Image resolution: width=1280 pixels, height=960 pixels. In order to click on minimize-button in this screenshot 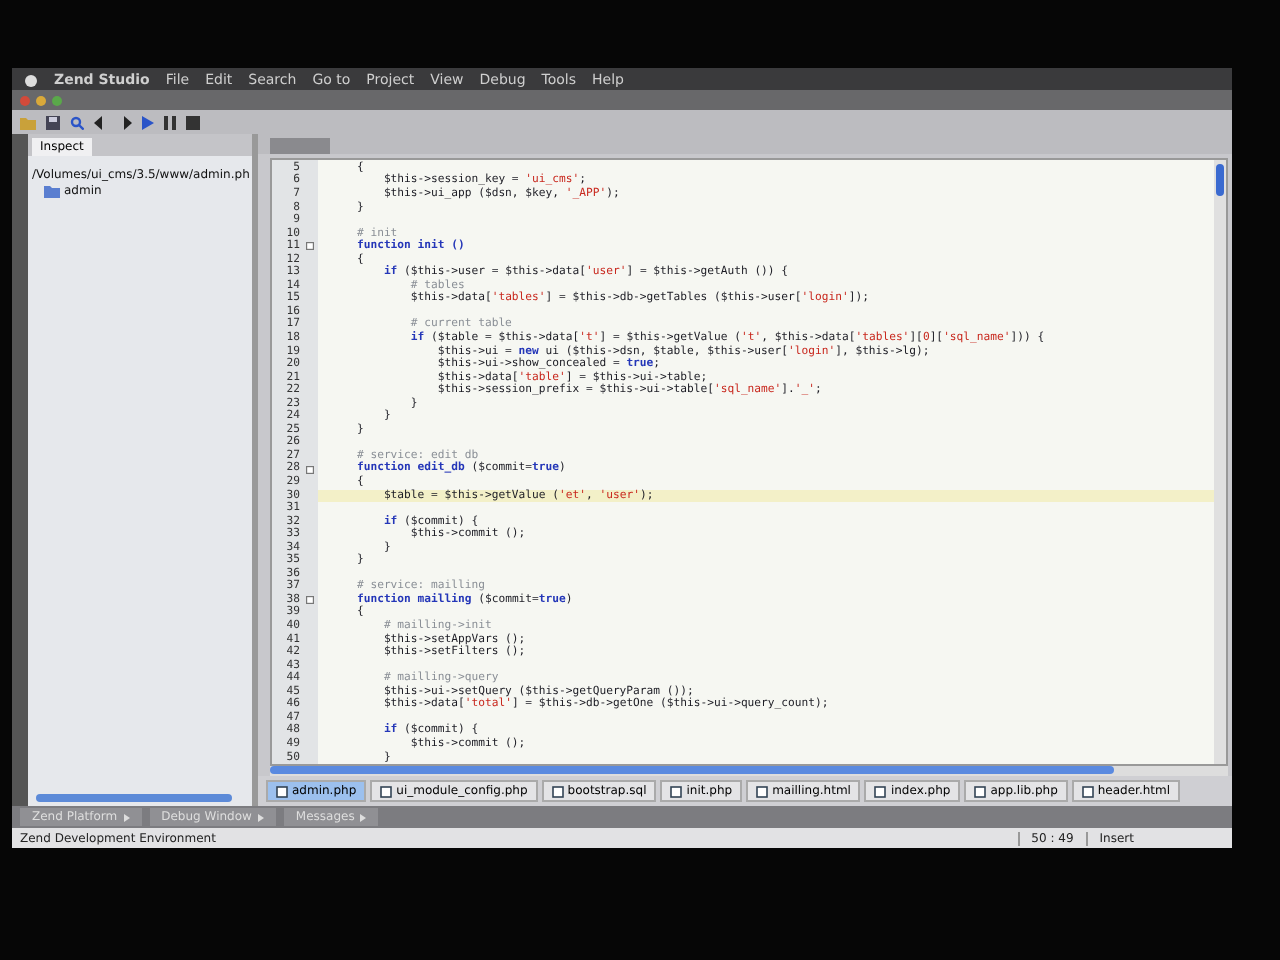, I will do `click(41, 100)`.